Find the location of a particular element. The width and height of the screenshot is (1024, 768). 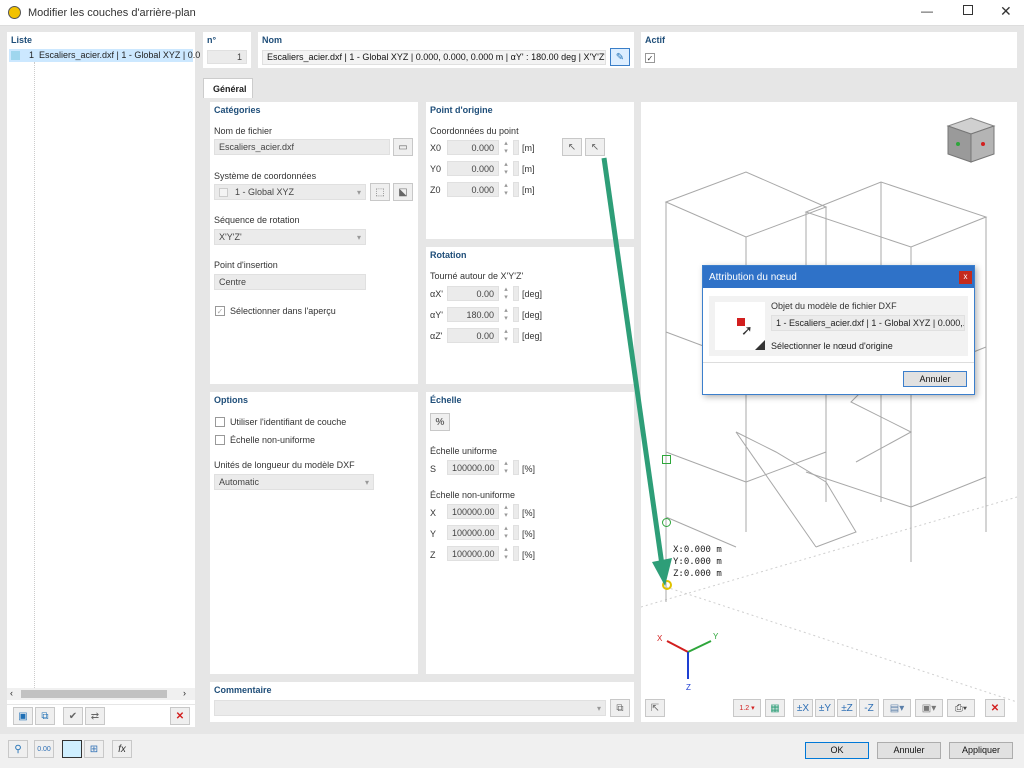

print-icon: ⎙▾ is located at coordinates (961, 708).